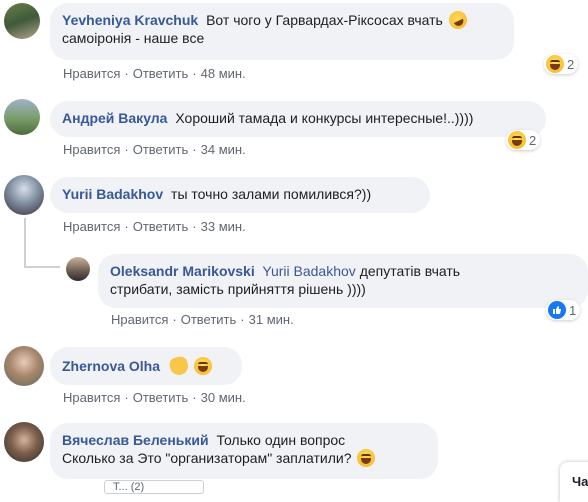 The image size is (588, 502). What do you see at coordinates (130, 20) in the screenshot?
I see `comment-author: Yevheniya Kravchuk` at bounding box center [130, 20].